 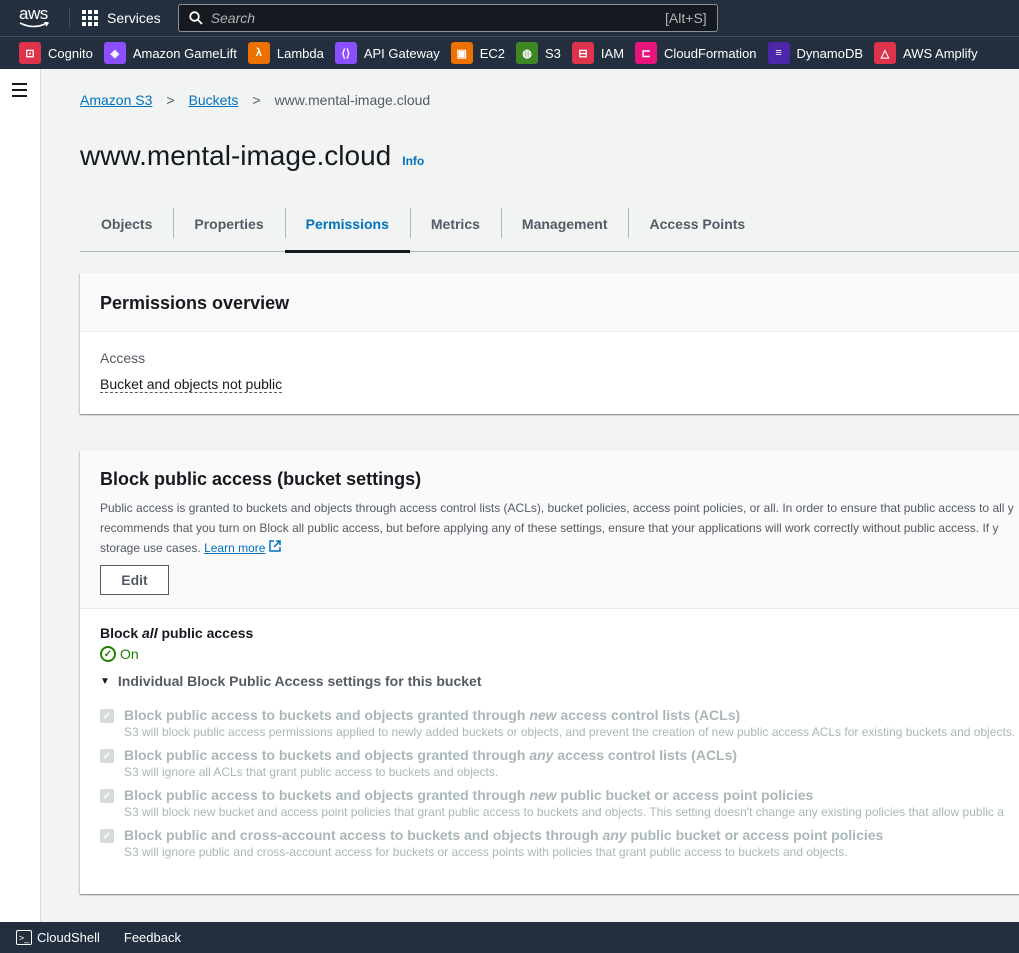 I want to click on tab-access-points: Access Points, so click(x=697, y=228).